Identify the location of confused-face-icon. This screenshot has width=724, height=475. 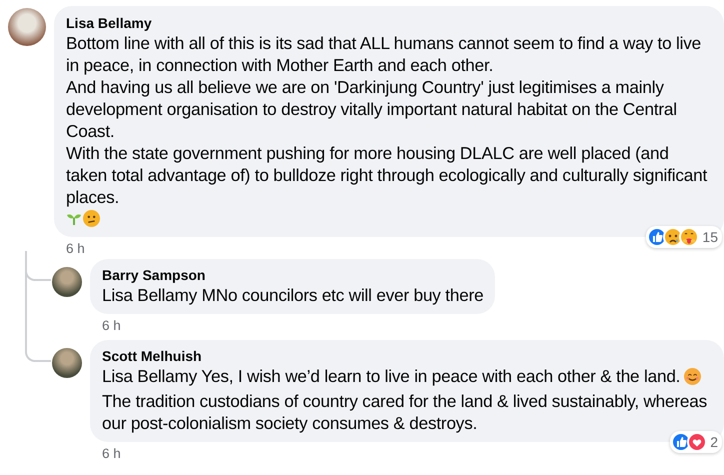
(91, 218).